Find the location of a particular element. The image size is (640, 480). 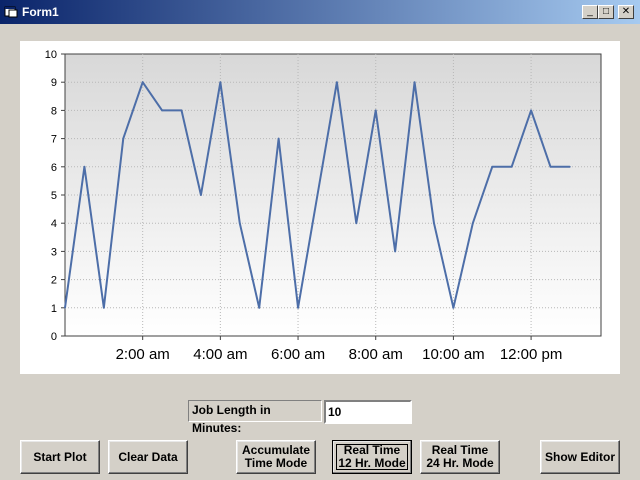

real-time-24hr-button: Real Time 24 Hr. Mode is located at coordinates (460, 457).